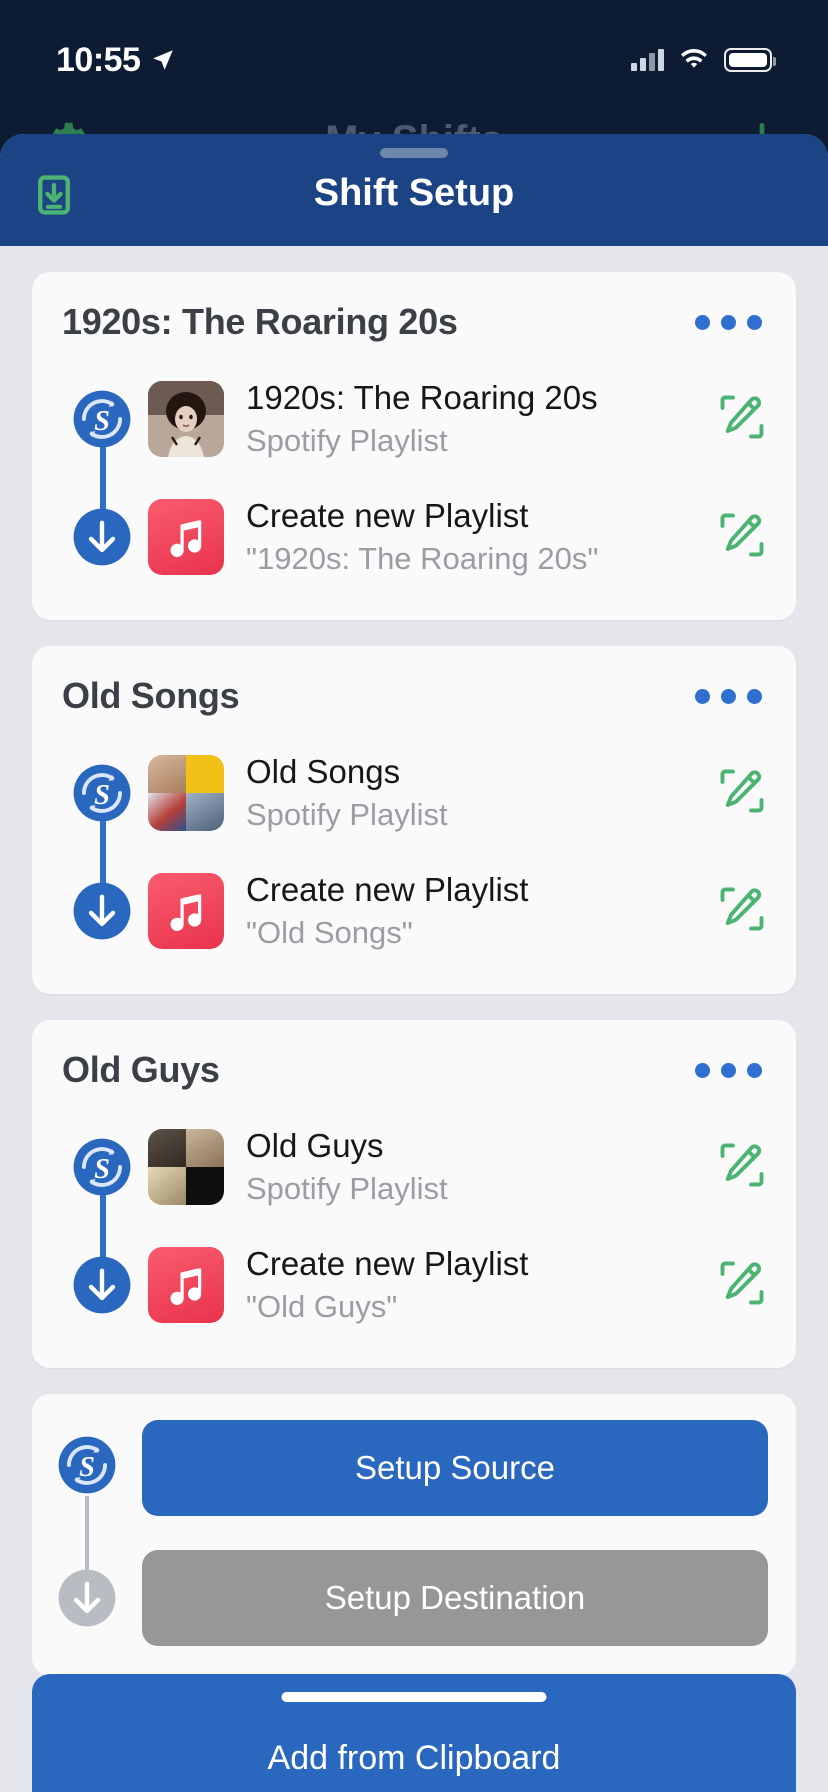 The height and width of the screenshot is (1792, 828). I want to click on card-header: 1920s: The Roaring 20s, so click(414, 322).